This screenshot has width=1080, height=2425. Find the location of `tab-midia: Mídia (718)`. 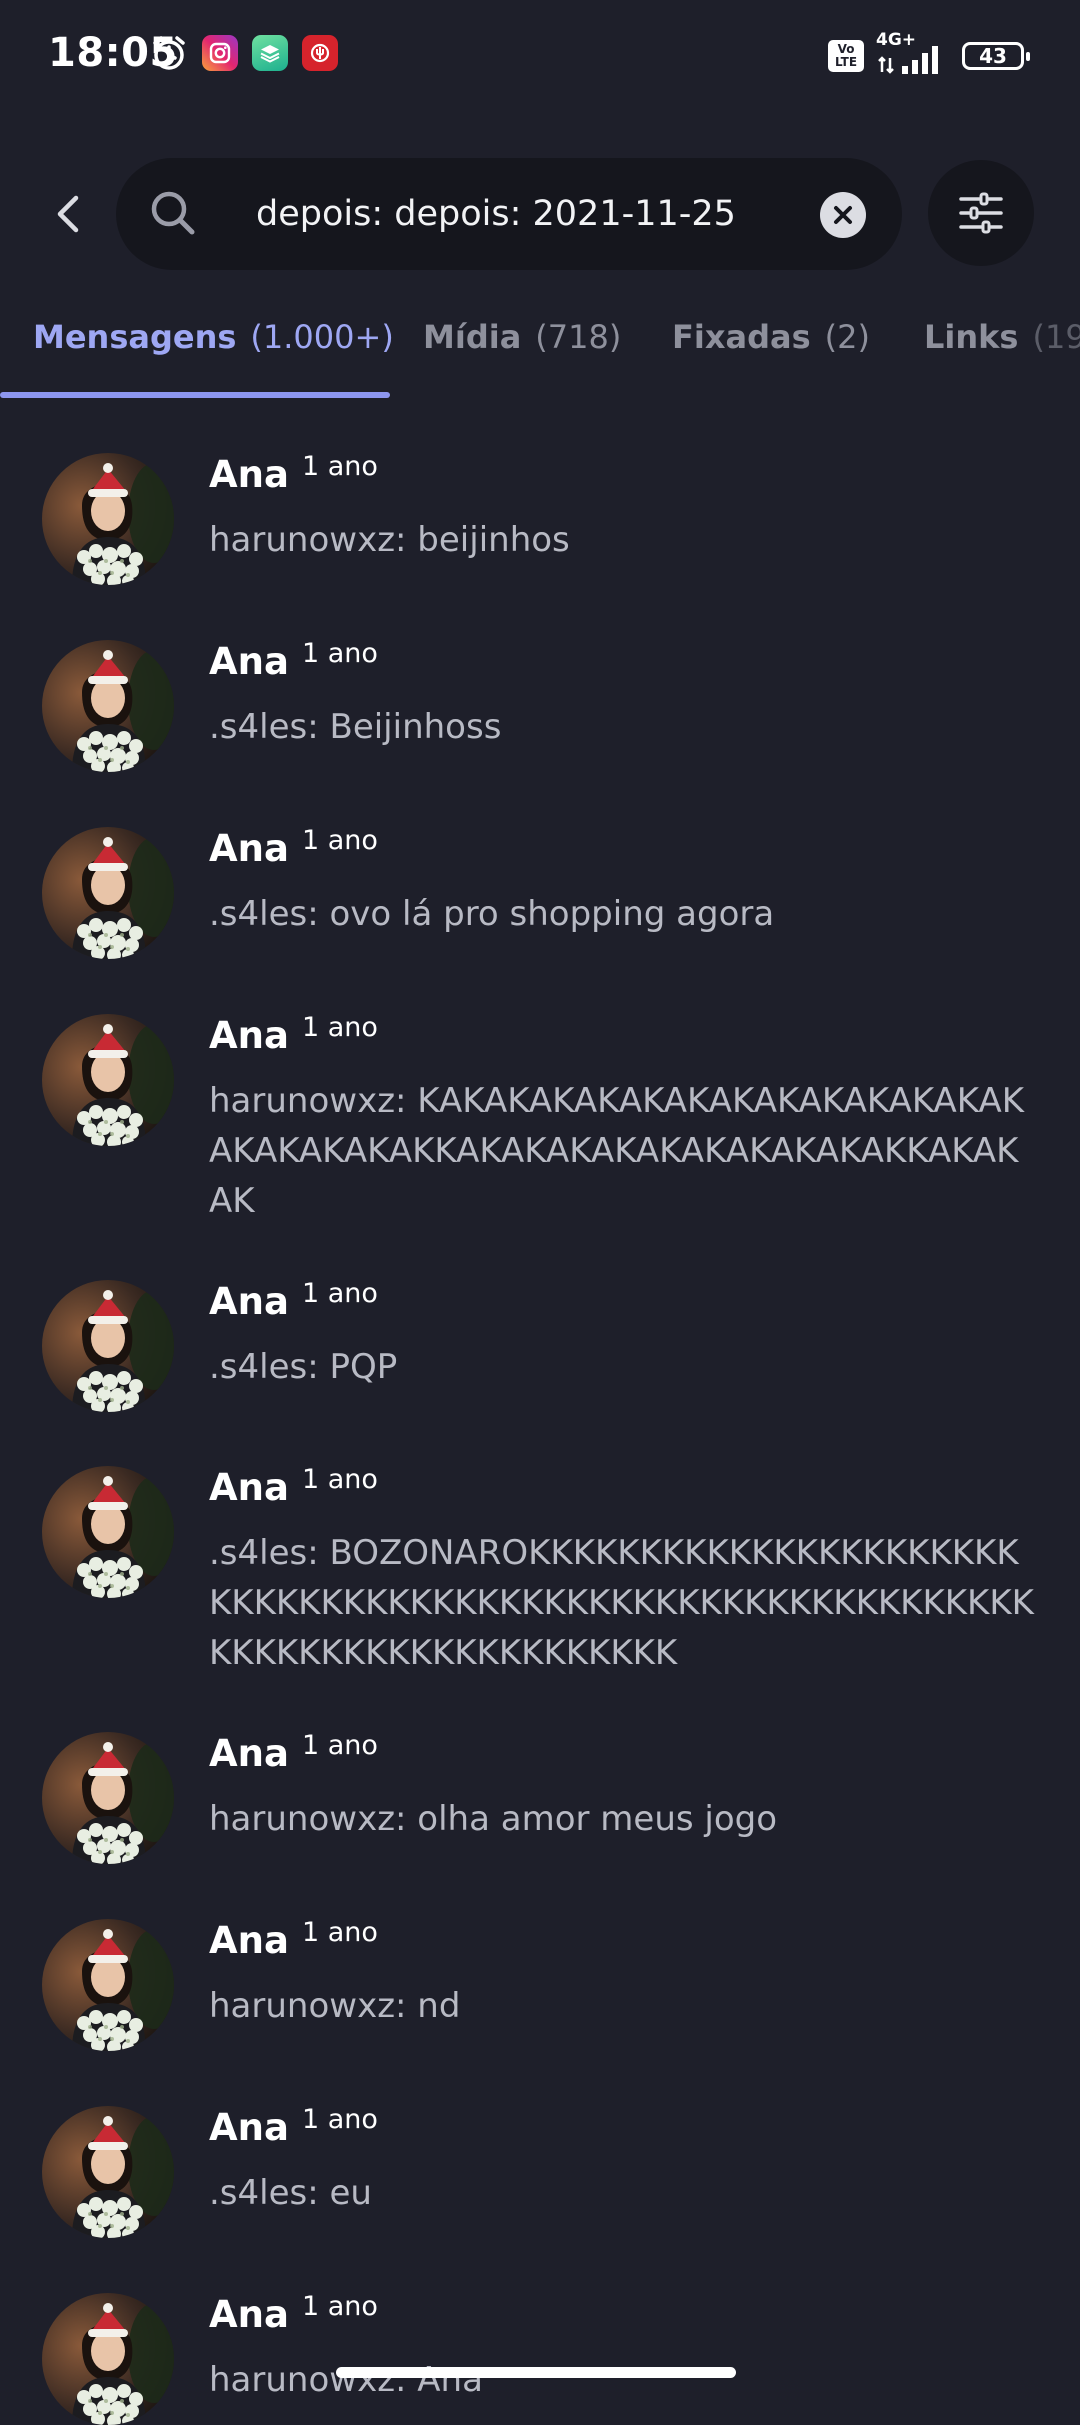

tab-midia: Mídia (718) is located at coordinates (522, 337).